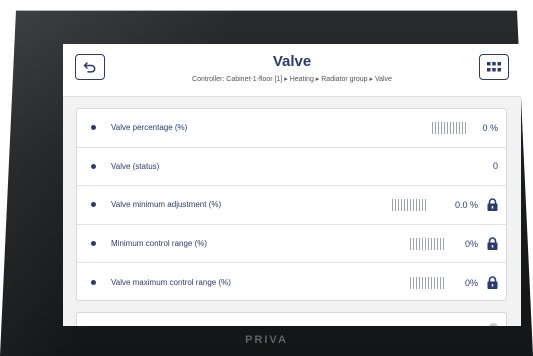 The image size is (533, 356). Describe the element at coordinates (292, 61) in the screenshot. I see `page-title: Valve` at that location.